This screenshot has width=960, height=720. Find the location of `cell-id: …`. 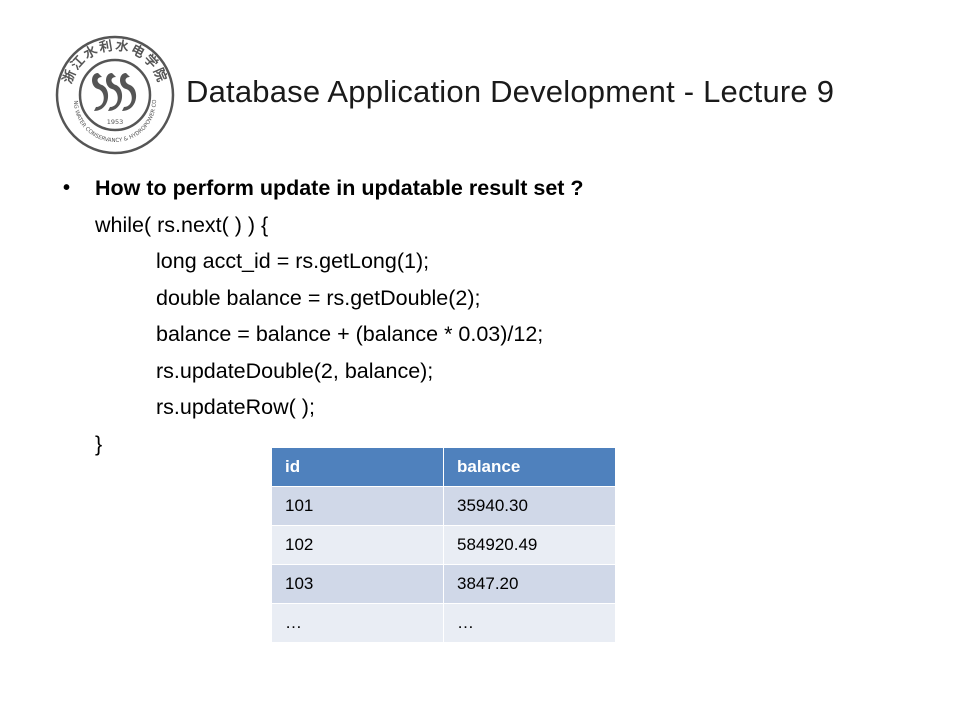

cell-id: … is located at coordinates (357, 623).